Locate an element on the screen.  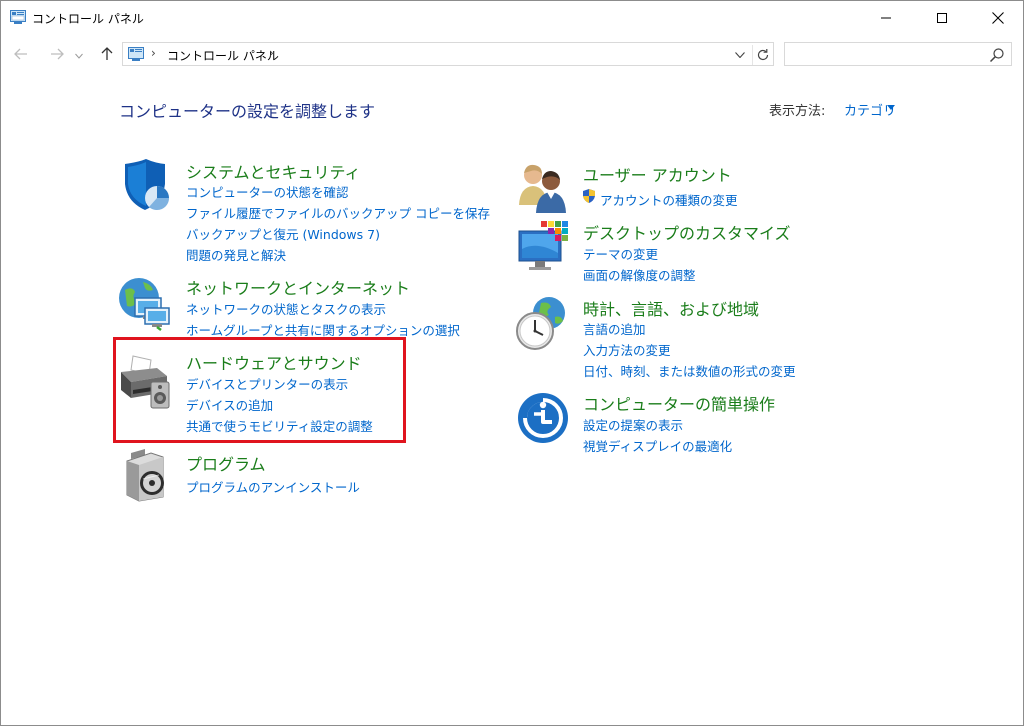
refresh-icon is located at coordinates (762, 55).